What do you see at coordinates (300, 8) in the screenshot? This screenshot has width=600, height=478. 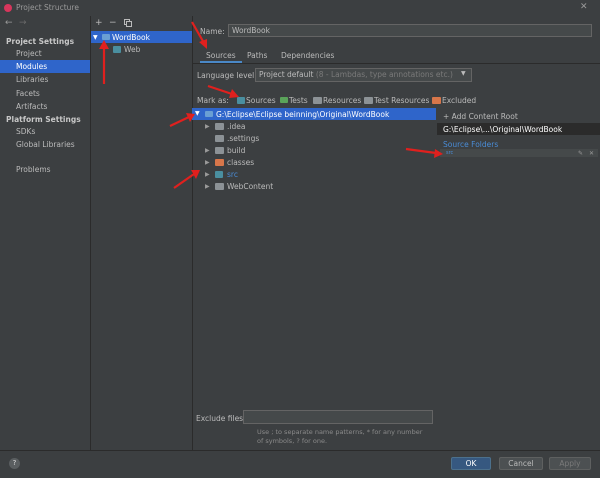 I see `title-bar` at bounding box center [300, 8].